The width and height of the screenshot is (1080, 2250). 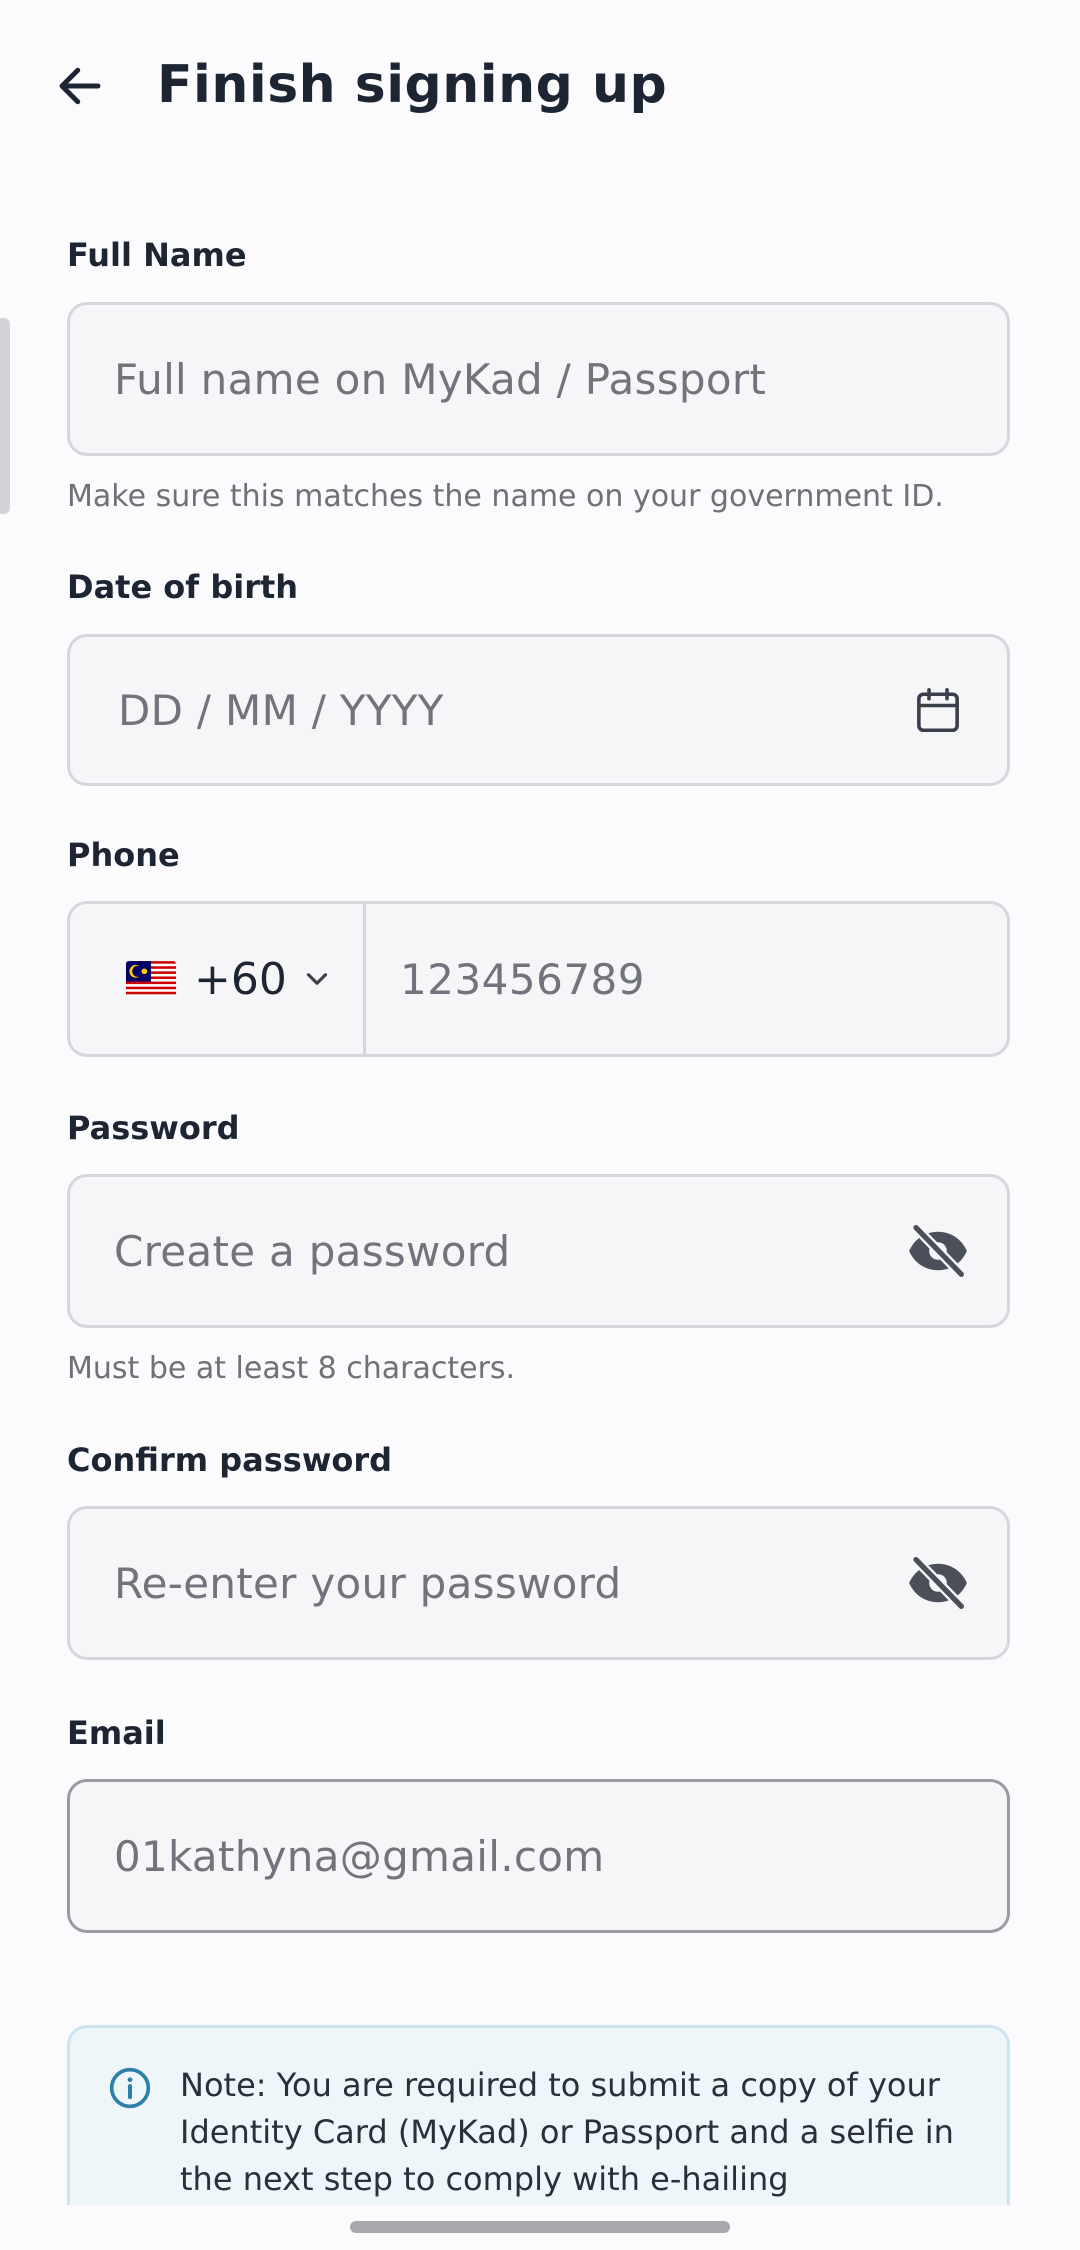 I want to click on password-placeholder: Create a password, so click(x=312, y=1251).